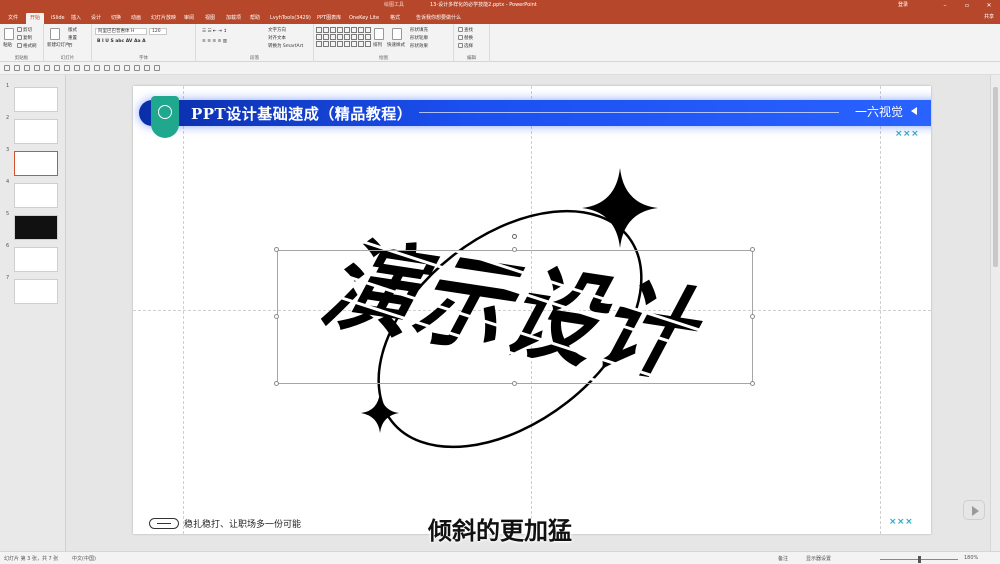 Image resolution: width=1000 pixels, height=564 pixels. I want to click on notes-button: 备注, so click(783, 558).